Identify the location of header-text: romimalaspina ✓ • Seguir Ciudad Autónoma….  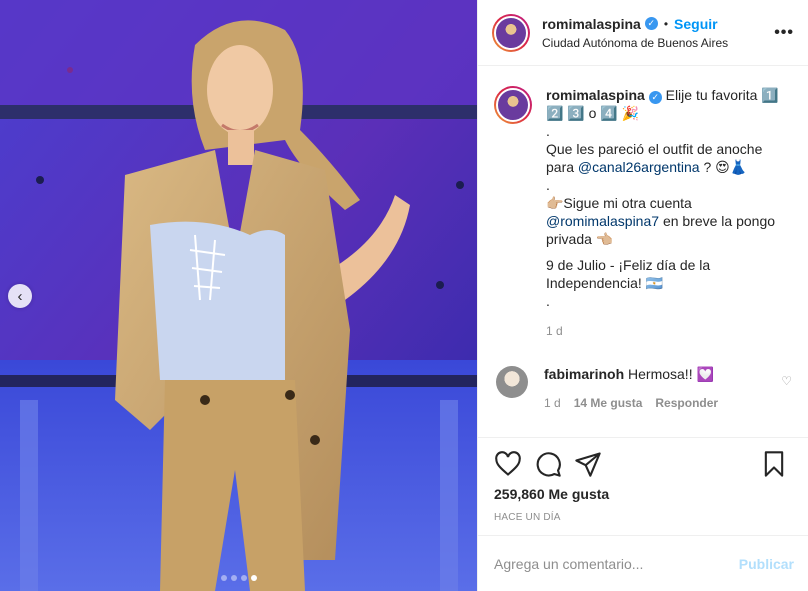
(658, 33).